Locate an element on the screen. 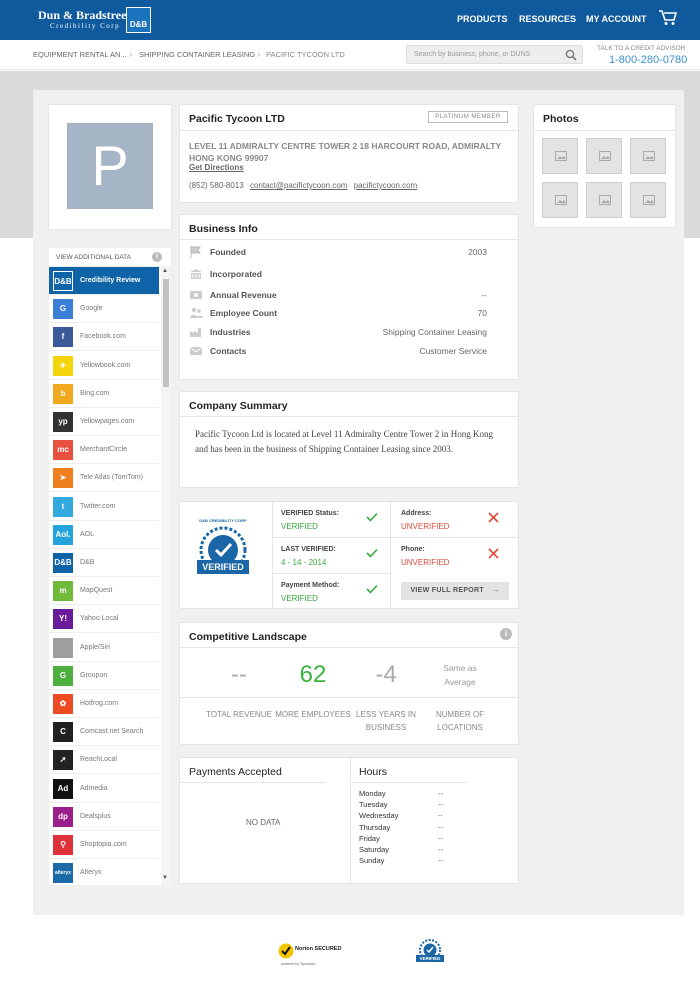 The width and height of the screenshot is (700, 992). sidebar-item: ✈ Yellowbook.com is located at coordinates (104, 365).